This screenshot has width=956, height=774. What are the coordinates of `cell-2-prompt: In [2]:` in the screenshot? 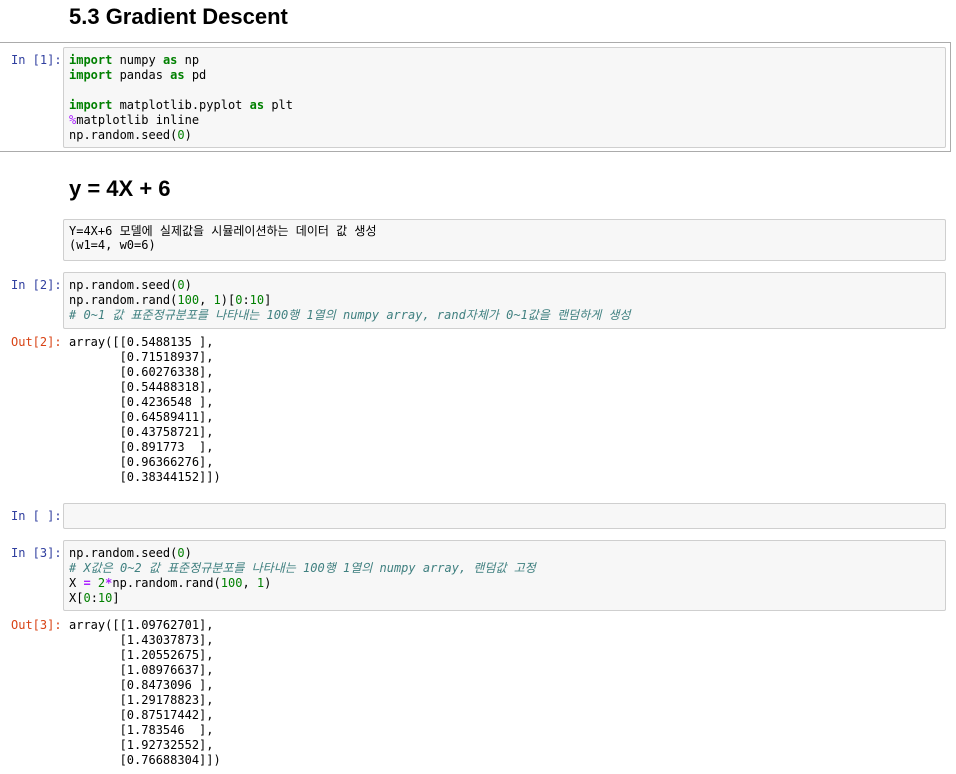 It's located at (36, 285).